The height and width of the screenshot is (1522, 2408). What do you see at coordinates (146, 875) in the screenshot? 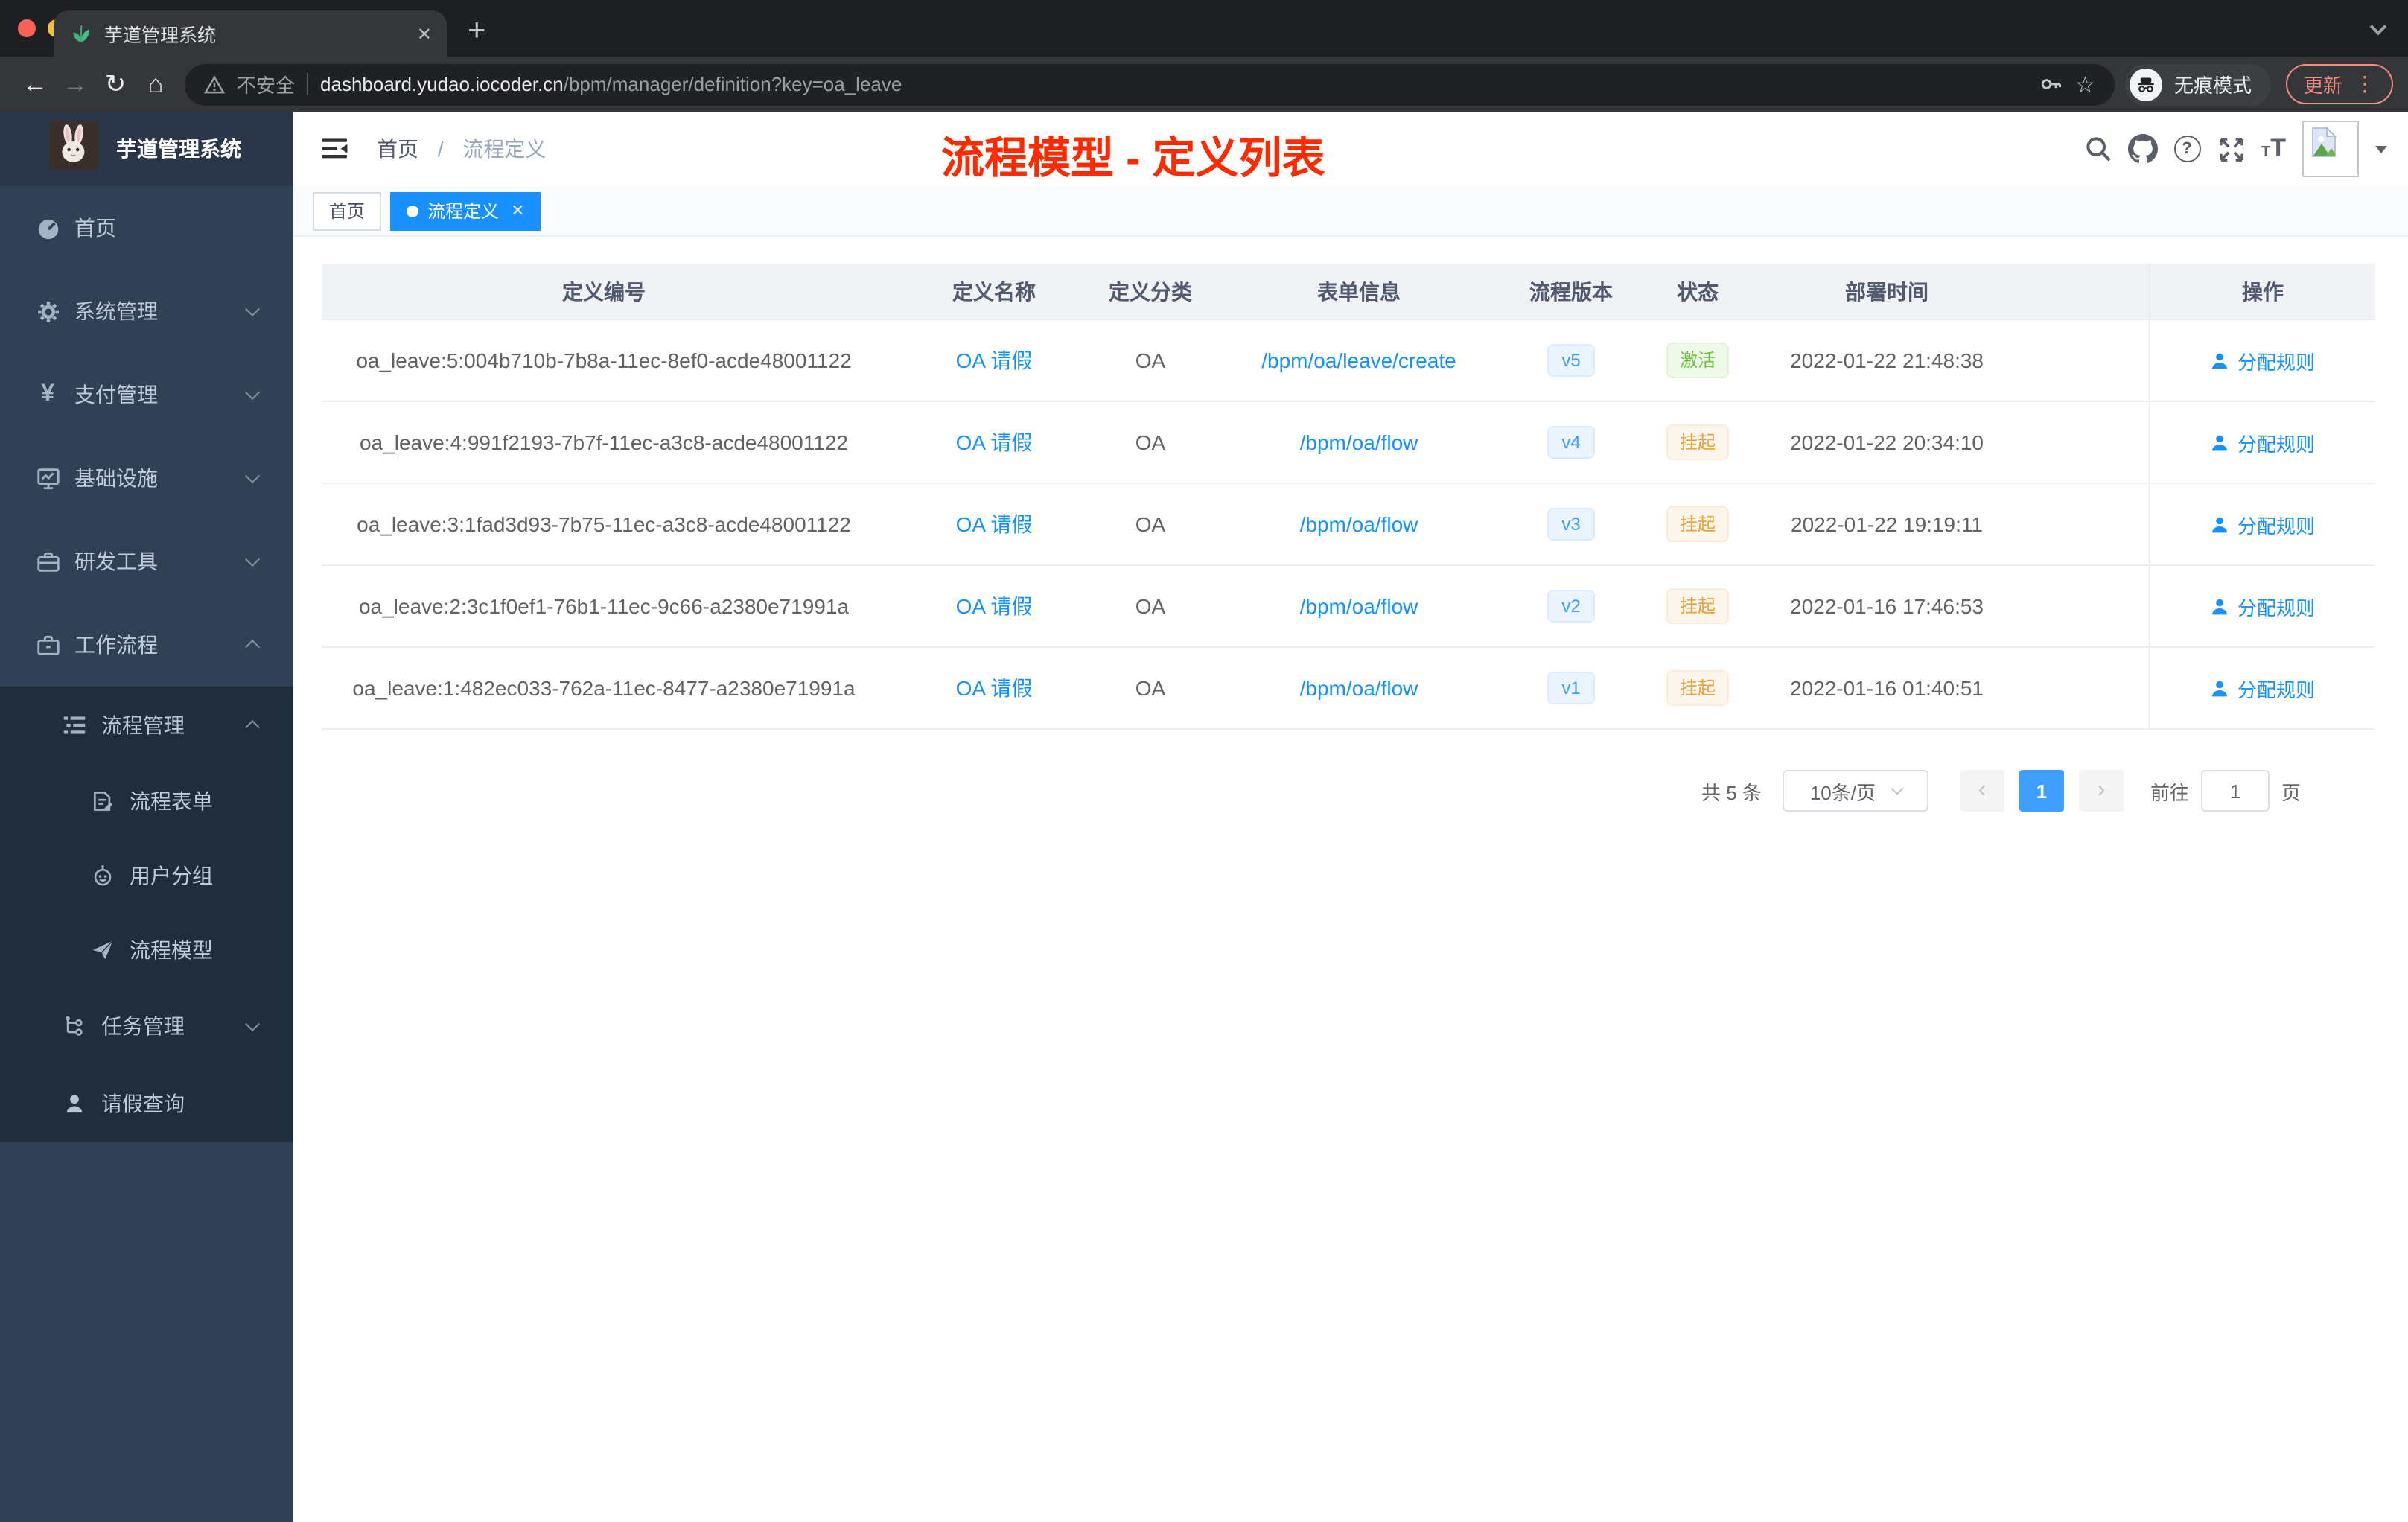
I see `sidebar-item-user-group: 用户分组` at bounding box center [146, 875].